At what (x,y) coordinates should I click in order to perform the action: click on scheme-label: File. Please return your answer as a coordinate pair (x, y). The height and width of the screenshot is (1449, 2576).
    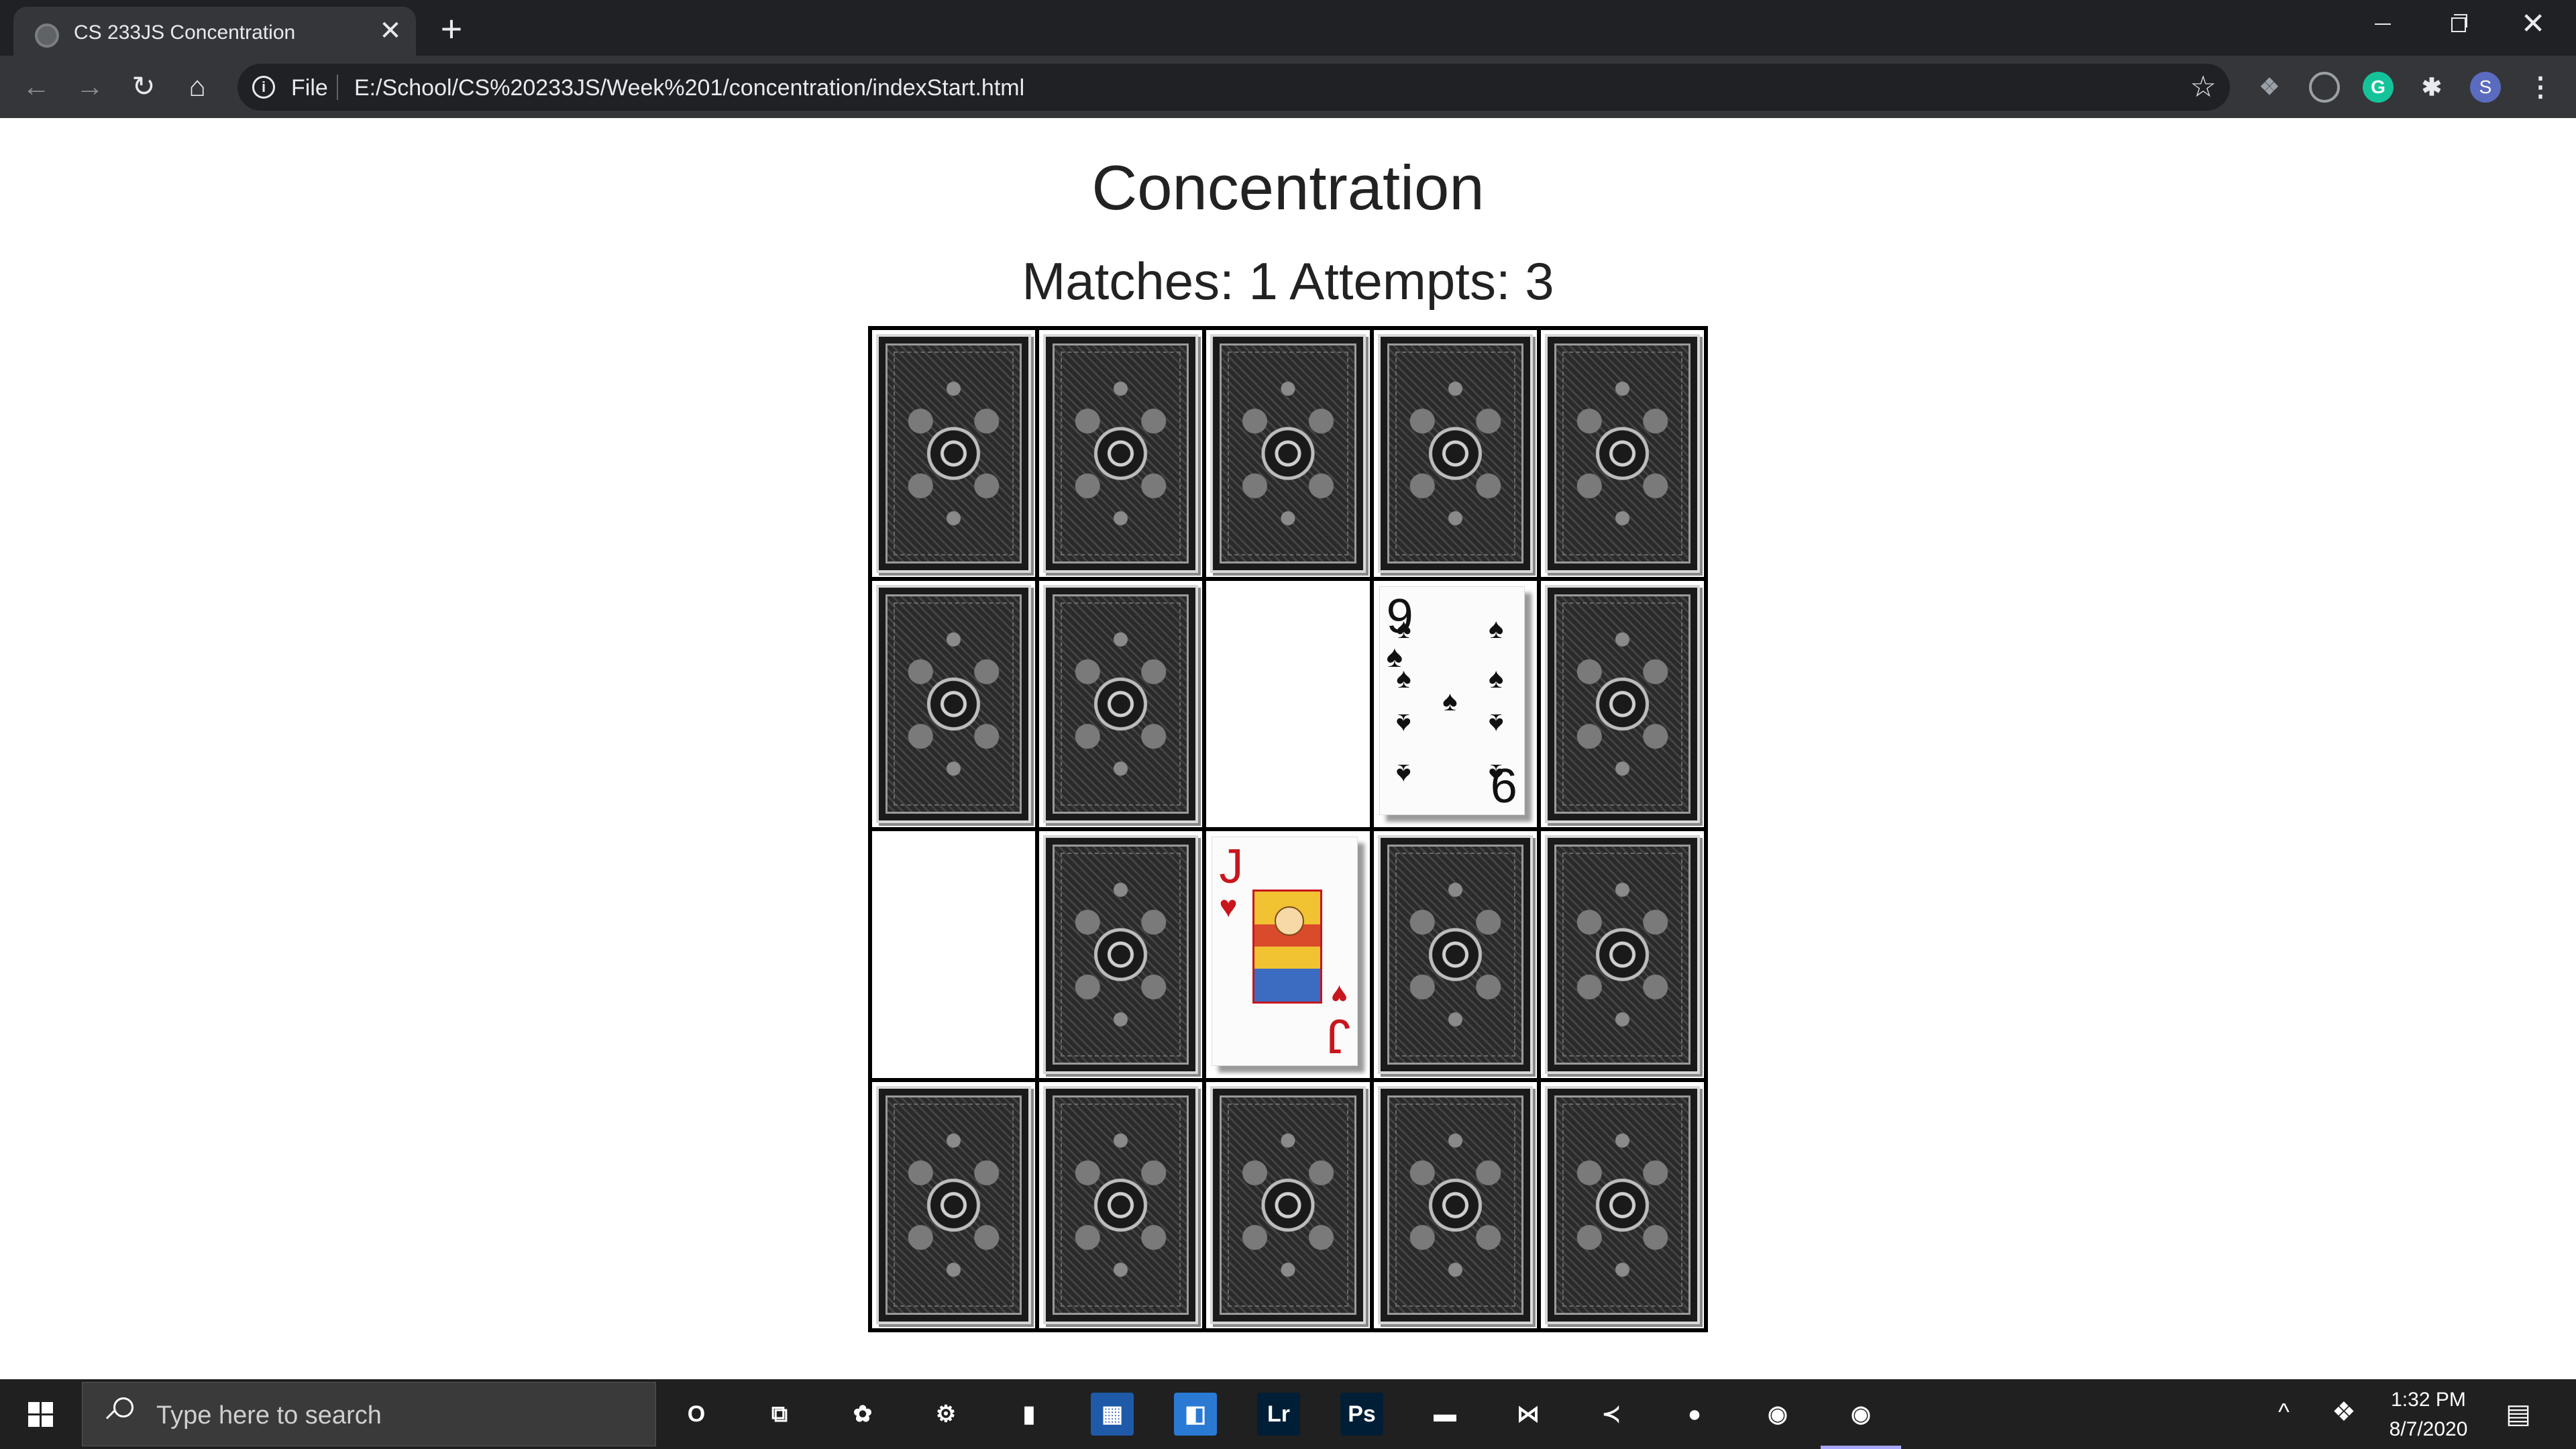
    Looking at the image, I should click on (309, 88).